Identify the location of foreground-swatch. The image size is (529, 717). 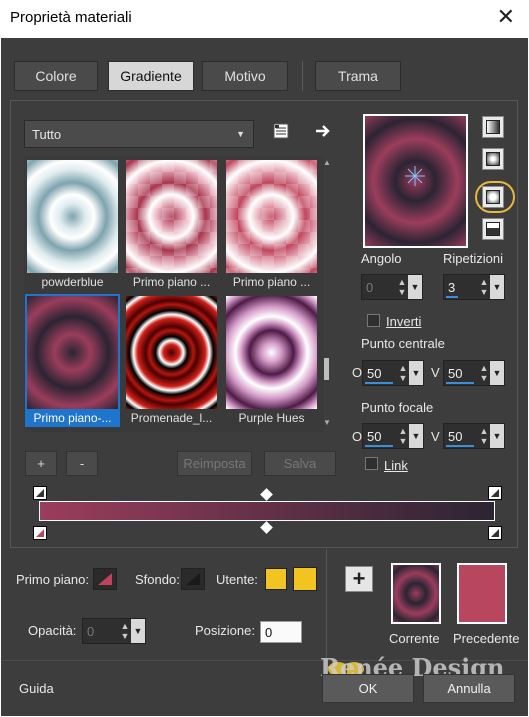
(105, 579).